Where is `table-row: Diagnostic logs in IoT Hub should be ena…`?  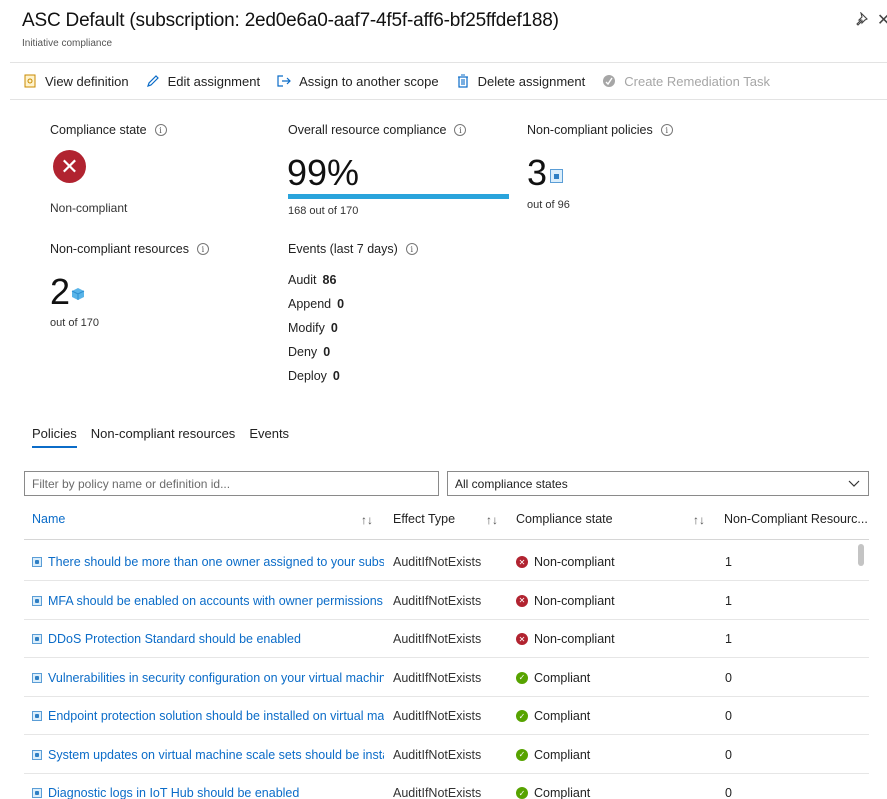
table-row: Diagnostic logs in IoT Hub should be ena… is located at coordinates (446, 786).